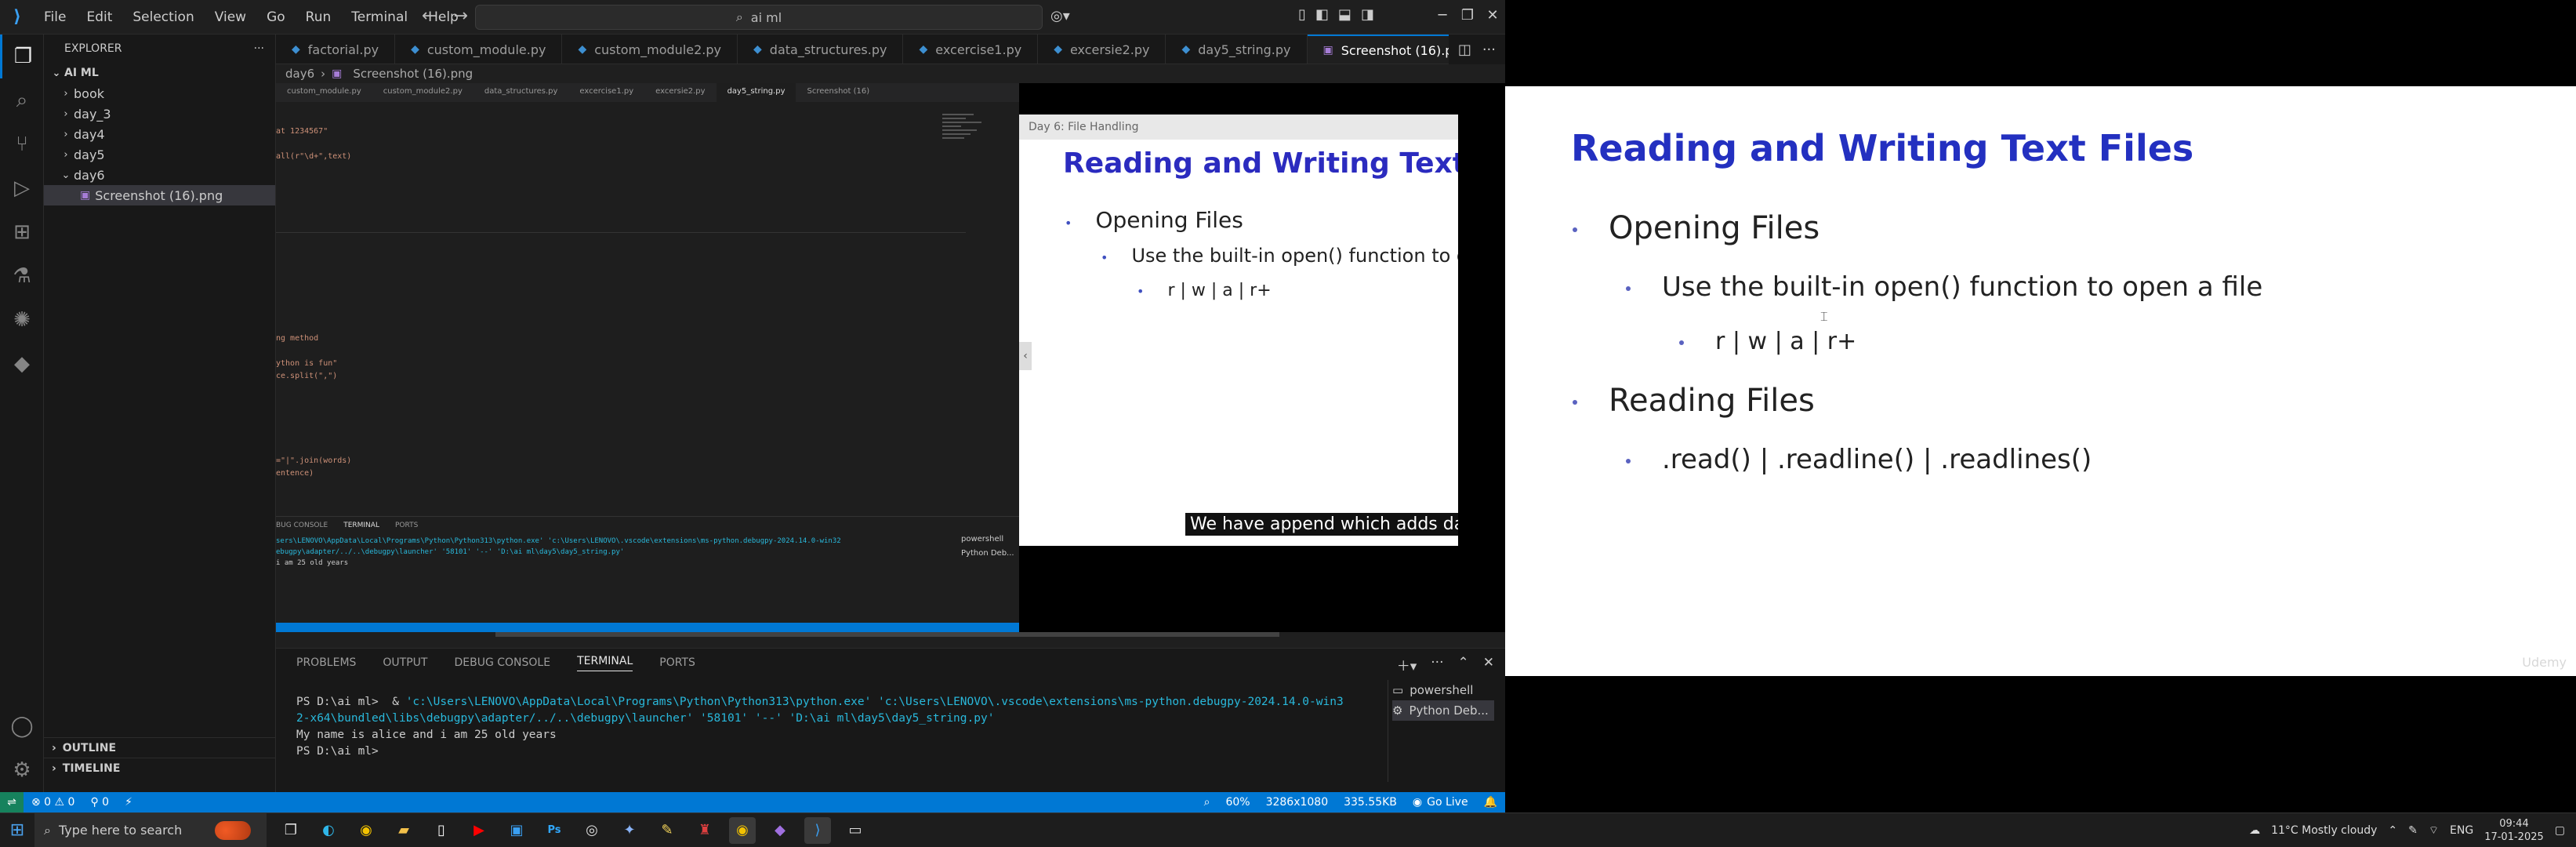 This screenshot has height=847, width=2576. What do you see at coordinates (677, 662) in the screenshot?
I see `tab-ports: PORTS` at bounding box center [677, 662].